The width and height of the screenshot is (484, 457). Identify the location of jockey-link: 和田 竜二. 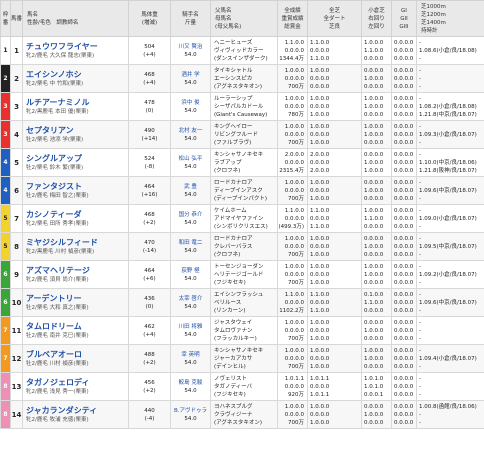
(190, 243).